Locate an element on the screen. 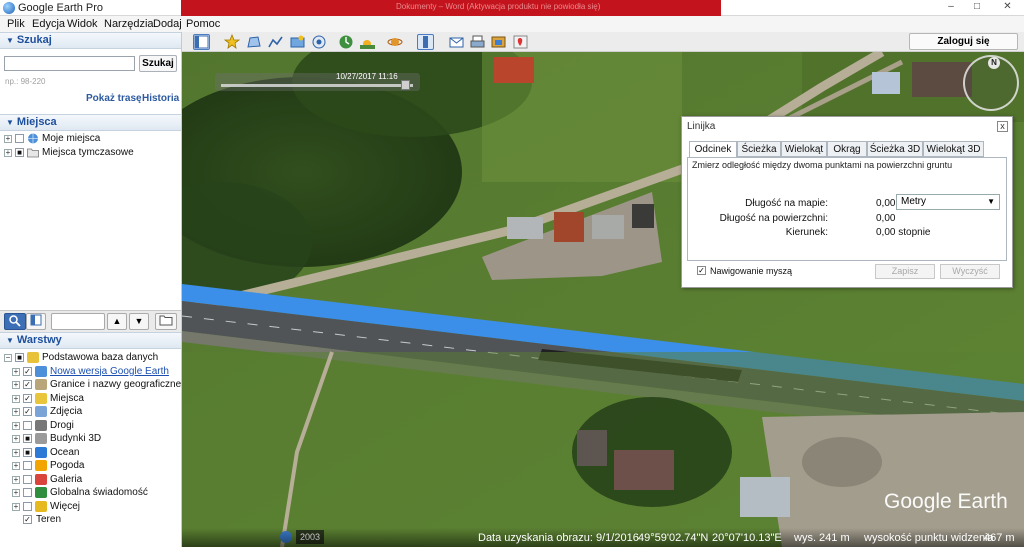 This screenshot has width=1024, height=547. layer-item: + ■ Budynki 3D is located at coordinates (97, 439).